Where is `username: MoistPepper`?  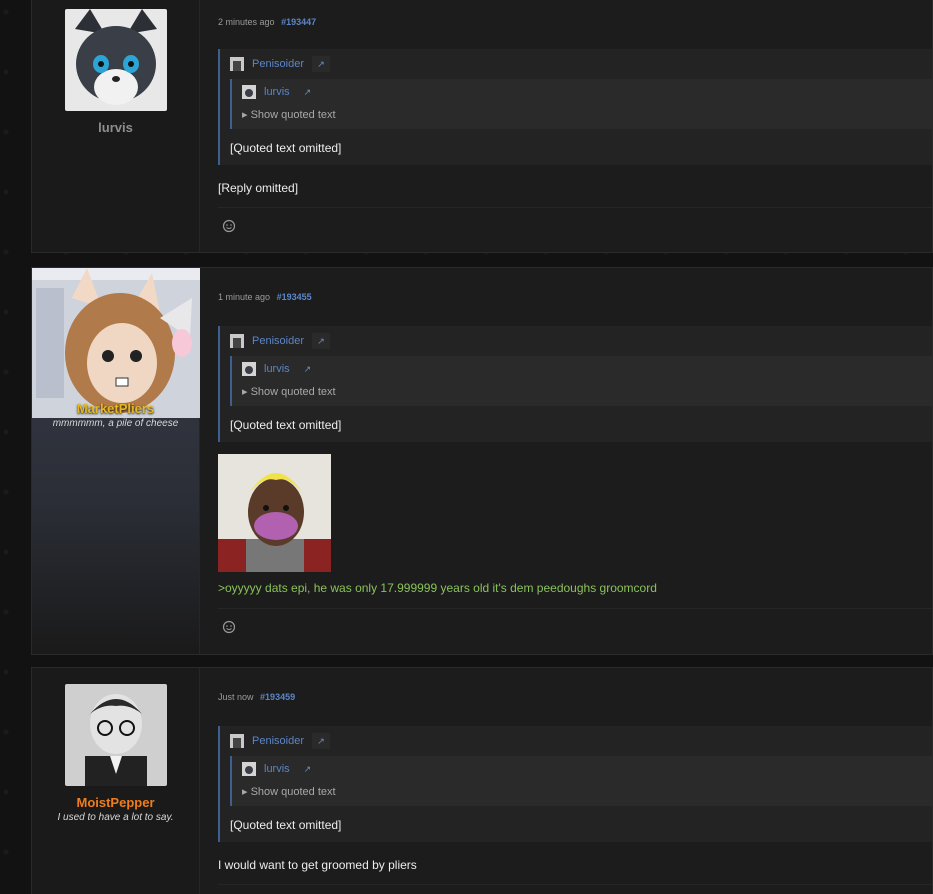 username: MoistPepper is located at coordinates (115, 802).